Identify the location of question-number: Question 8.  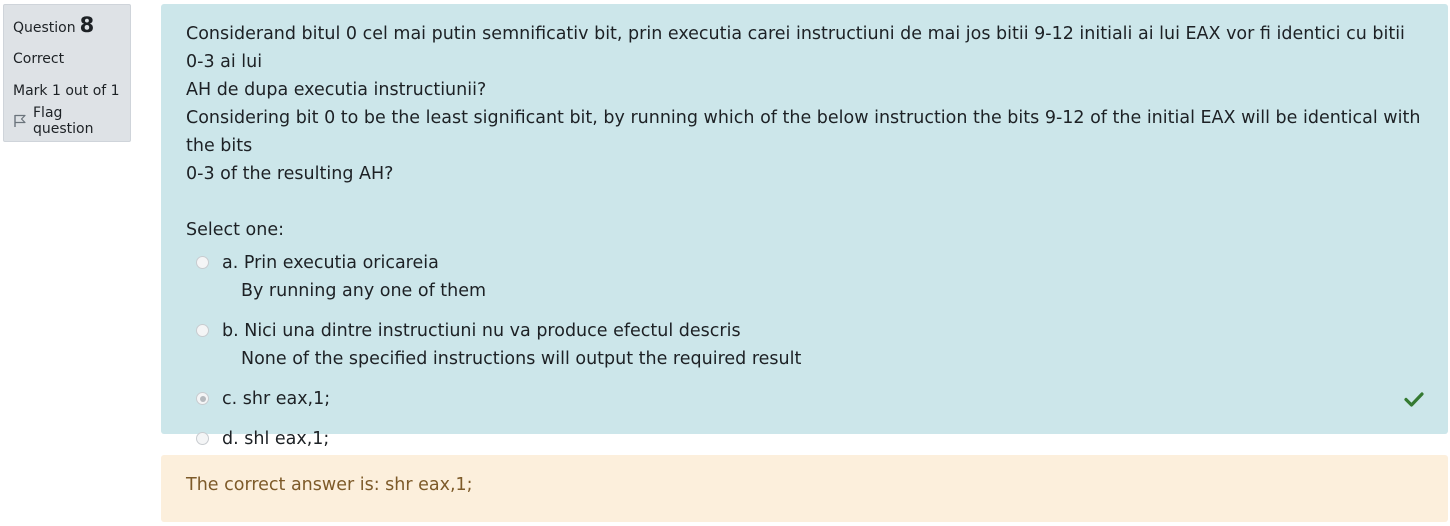
(67, 27).